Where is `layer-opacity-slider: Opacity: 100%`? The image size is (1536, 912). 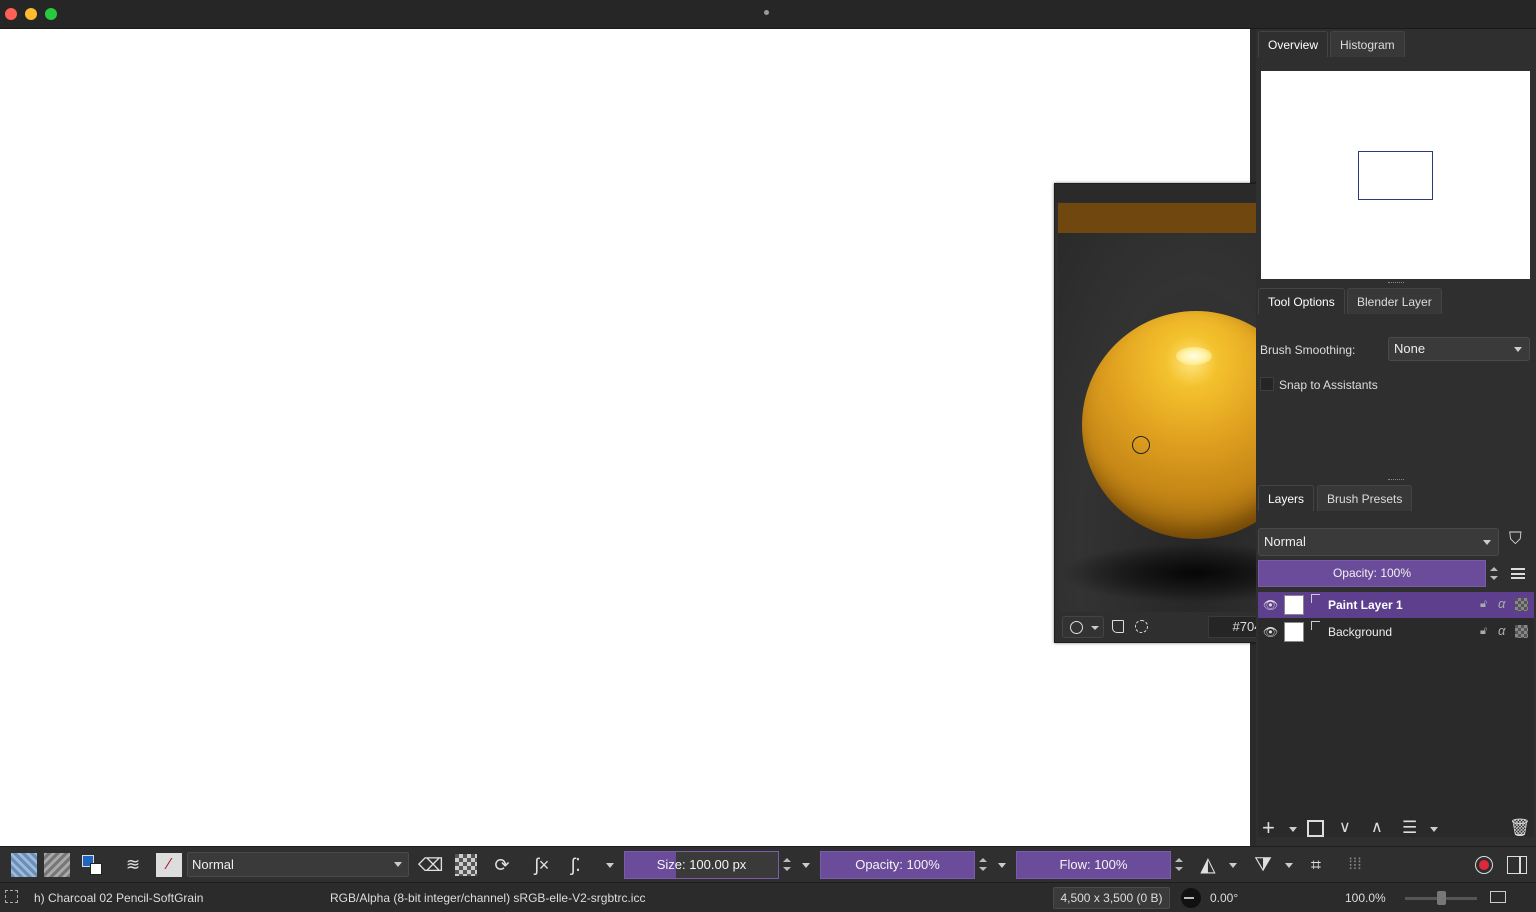
layer-opacity-slider: Opacity: 100% is located at coordinates (1372, 573).